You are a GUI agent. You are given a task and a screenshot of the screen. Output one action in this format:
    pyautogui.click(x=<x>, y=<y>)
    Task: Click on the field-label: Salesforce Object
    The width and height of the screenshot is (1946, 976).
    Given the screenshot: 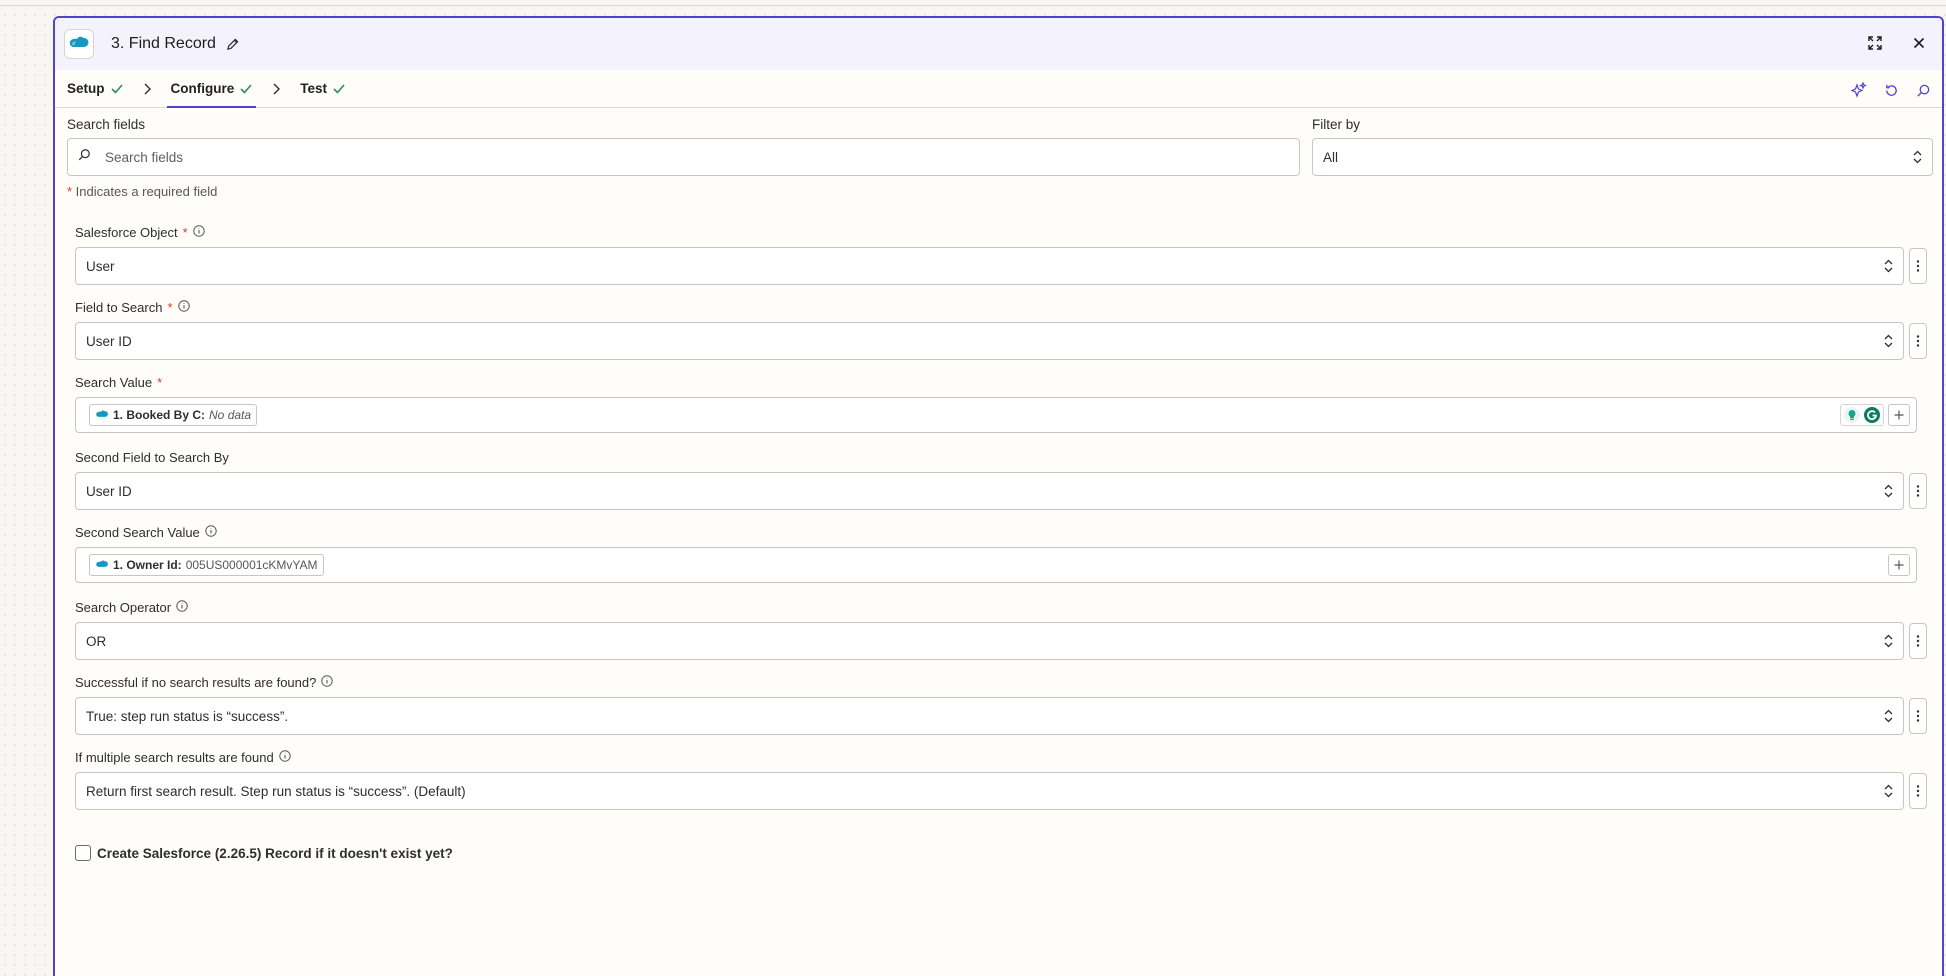 What is the action you would take?
    pyautogui.click(x=126, y=232)
    